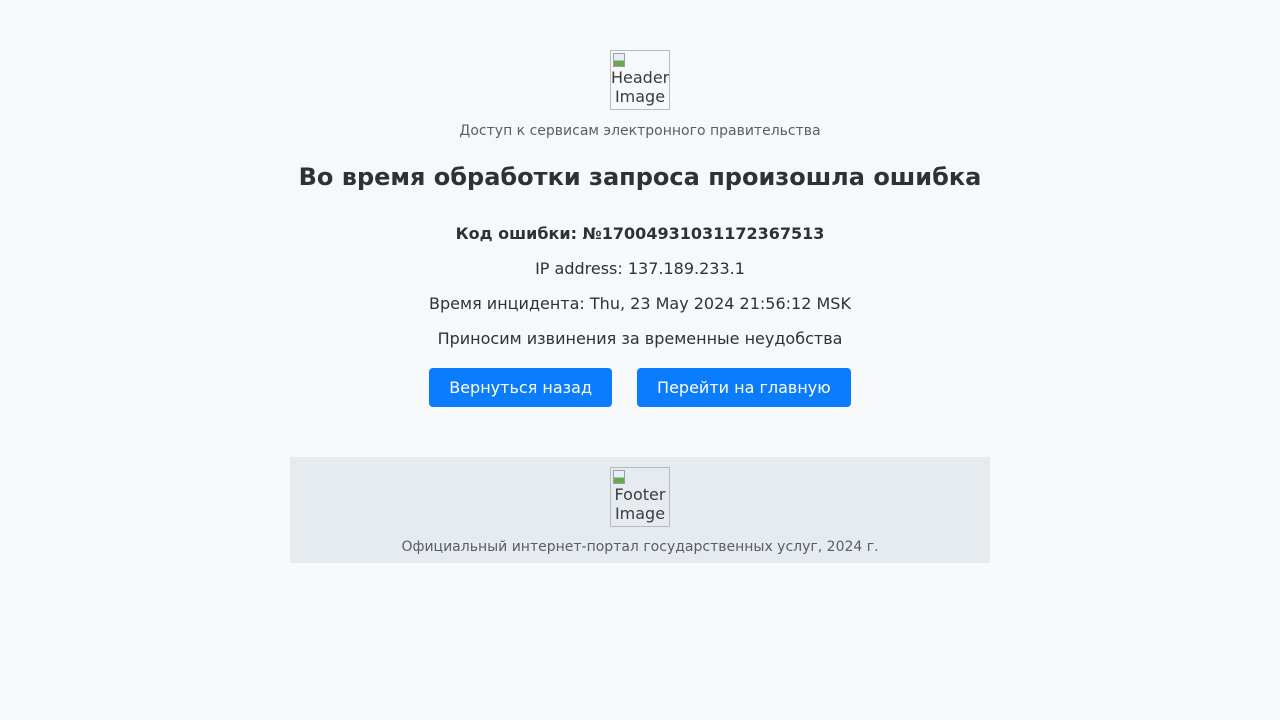 The height and width of the screenshot is (720, 1280). I want to click on ip-address: IP address: 137.189.233.1, so click(640, 268).